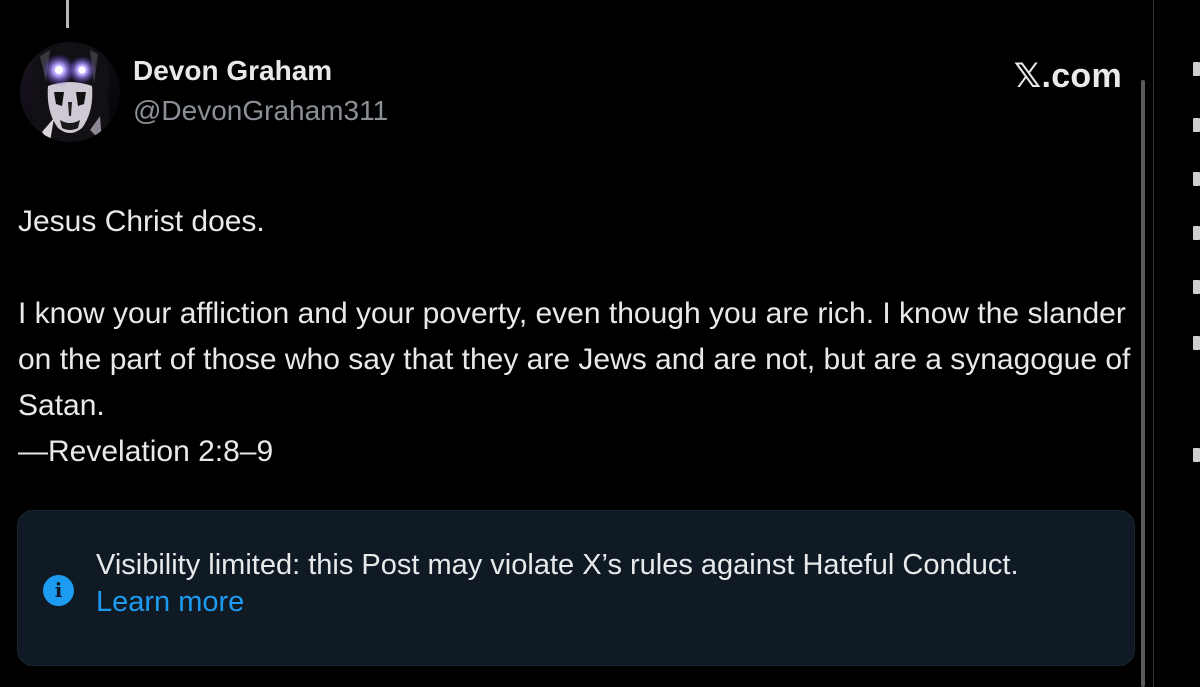 The image size is (1200, 687). What do you see at coordinates (260, 111) in the screenshot?
I see `author-handle: @DevonGraham311` at bounding box center [260, 111].